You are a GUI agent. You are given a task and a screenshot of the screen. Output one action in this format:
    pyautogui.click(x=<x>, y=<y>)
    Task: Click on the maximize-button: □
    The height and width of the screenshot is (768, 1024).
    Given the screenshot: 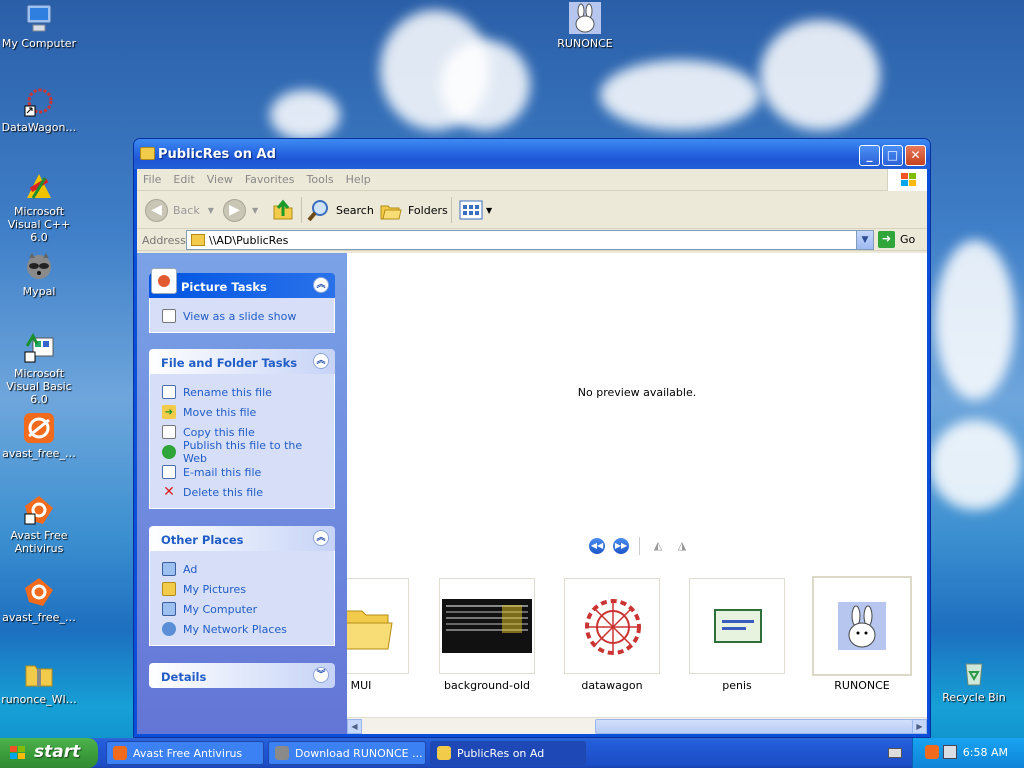 What is the action you would take?
    pyautogui.click(x=892, y=155)
    